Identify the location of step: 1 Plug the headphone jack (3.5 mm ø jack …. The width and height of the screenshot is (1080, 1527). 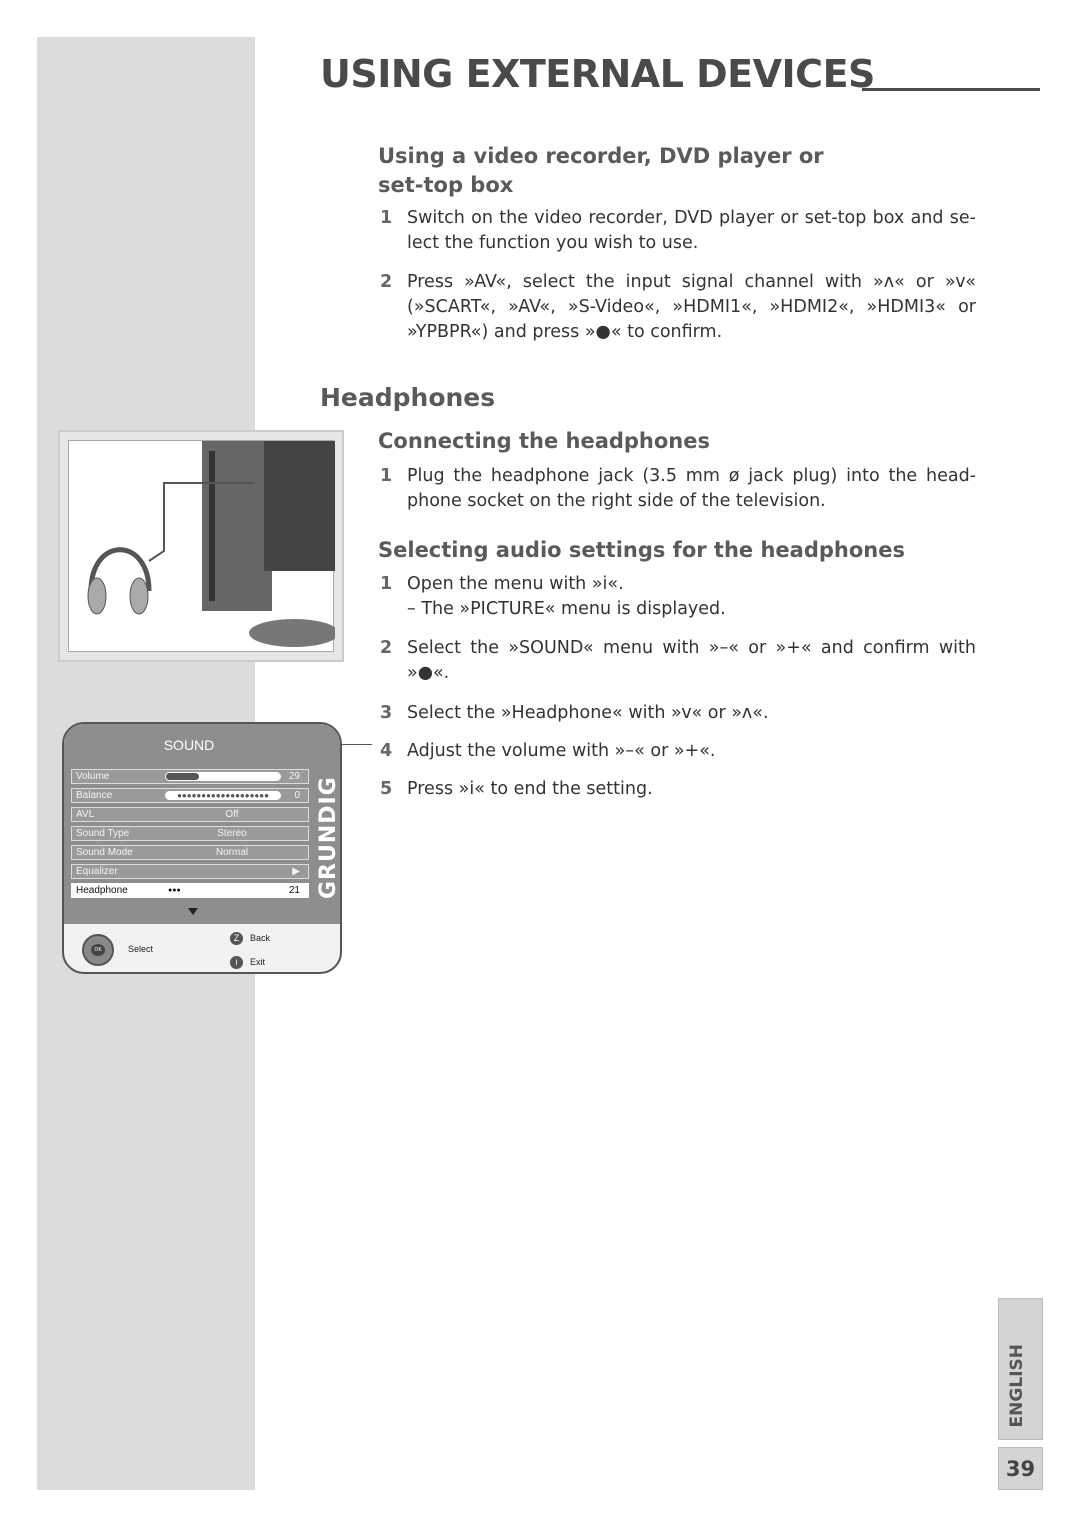
(678, 489).